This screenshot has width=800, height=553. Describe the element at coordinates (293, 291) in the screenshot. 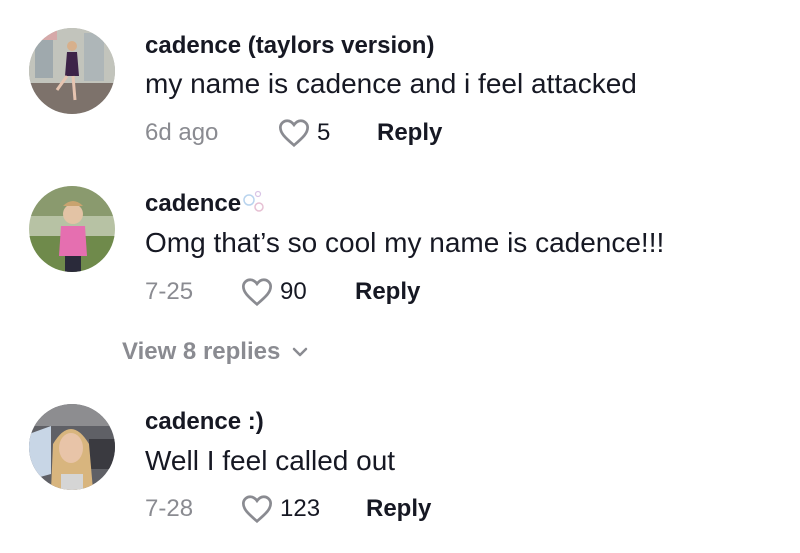

I see `like-count: 90` at that location.